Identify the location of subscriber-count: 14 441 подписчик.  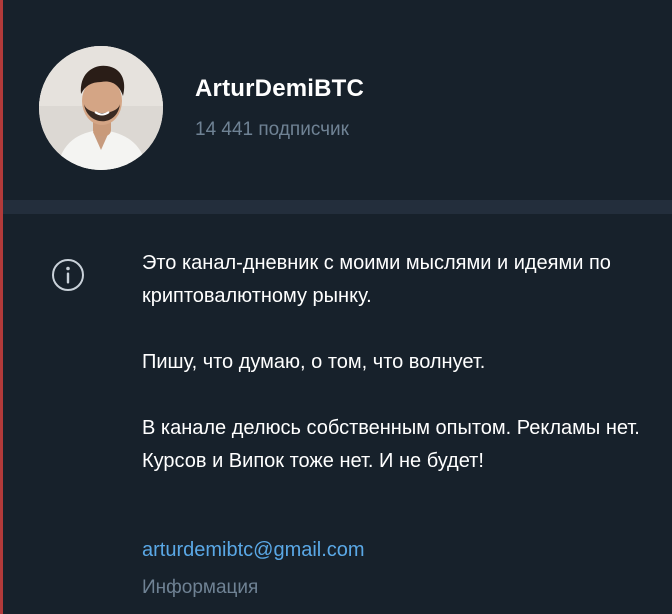
(272, 129).